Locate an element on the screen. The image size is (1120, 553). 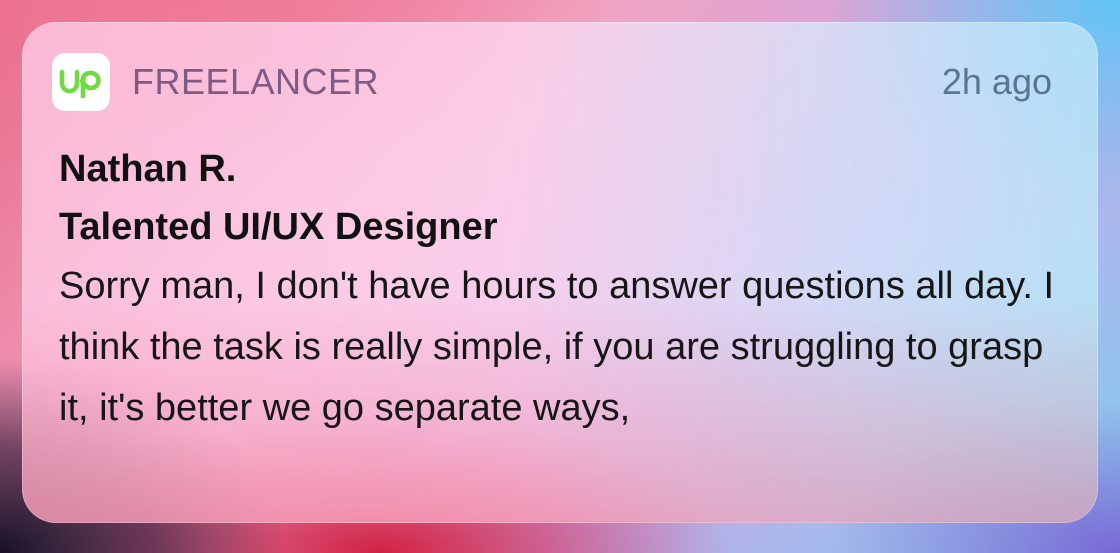
notification-subject: Talented UI/UX Designer is located at coordinates (278, 227).